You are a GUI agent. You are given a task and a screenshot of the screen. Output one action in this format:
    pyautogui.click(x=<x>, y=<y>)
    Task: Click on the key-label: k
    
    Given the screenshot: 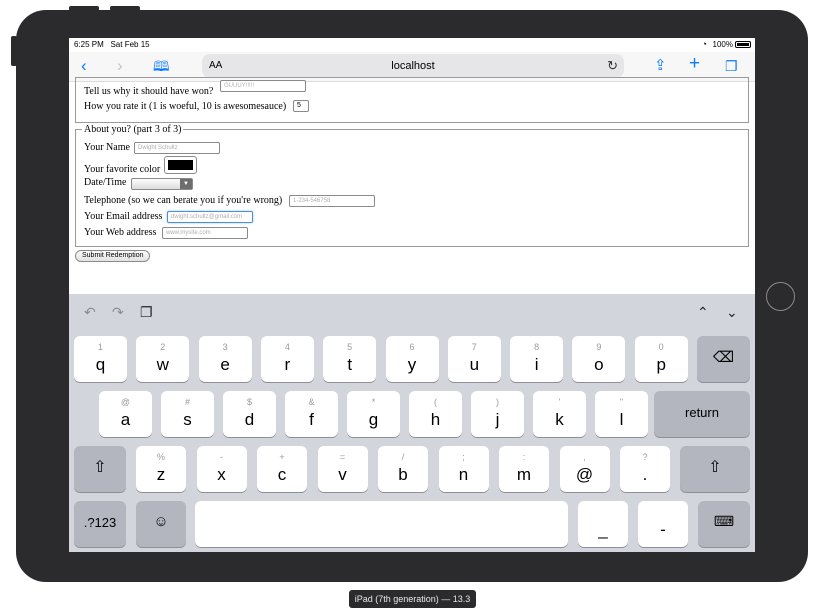 What is the action you would take?
    pyautogui.click(x=559, y=419)
    